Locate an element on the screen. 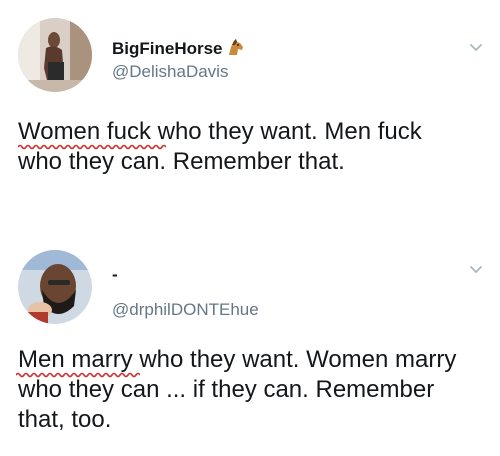 This screenshot has width=500, height=456. horse-face-icon is located at coordinates (235, 49).